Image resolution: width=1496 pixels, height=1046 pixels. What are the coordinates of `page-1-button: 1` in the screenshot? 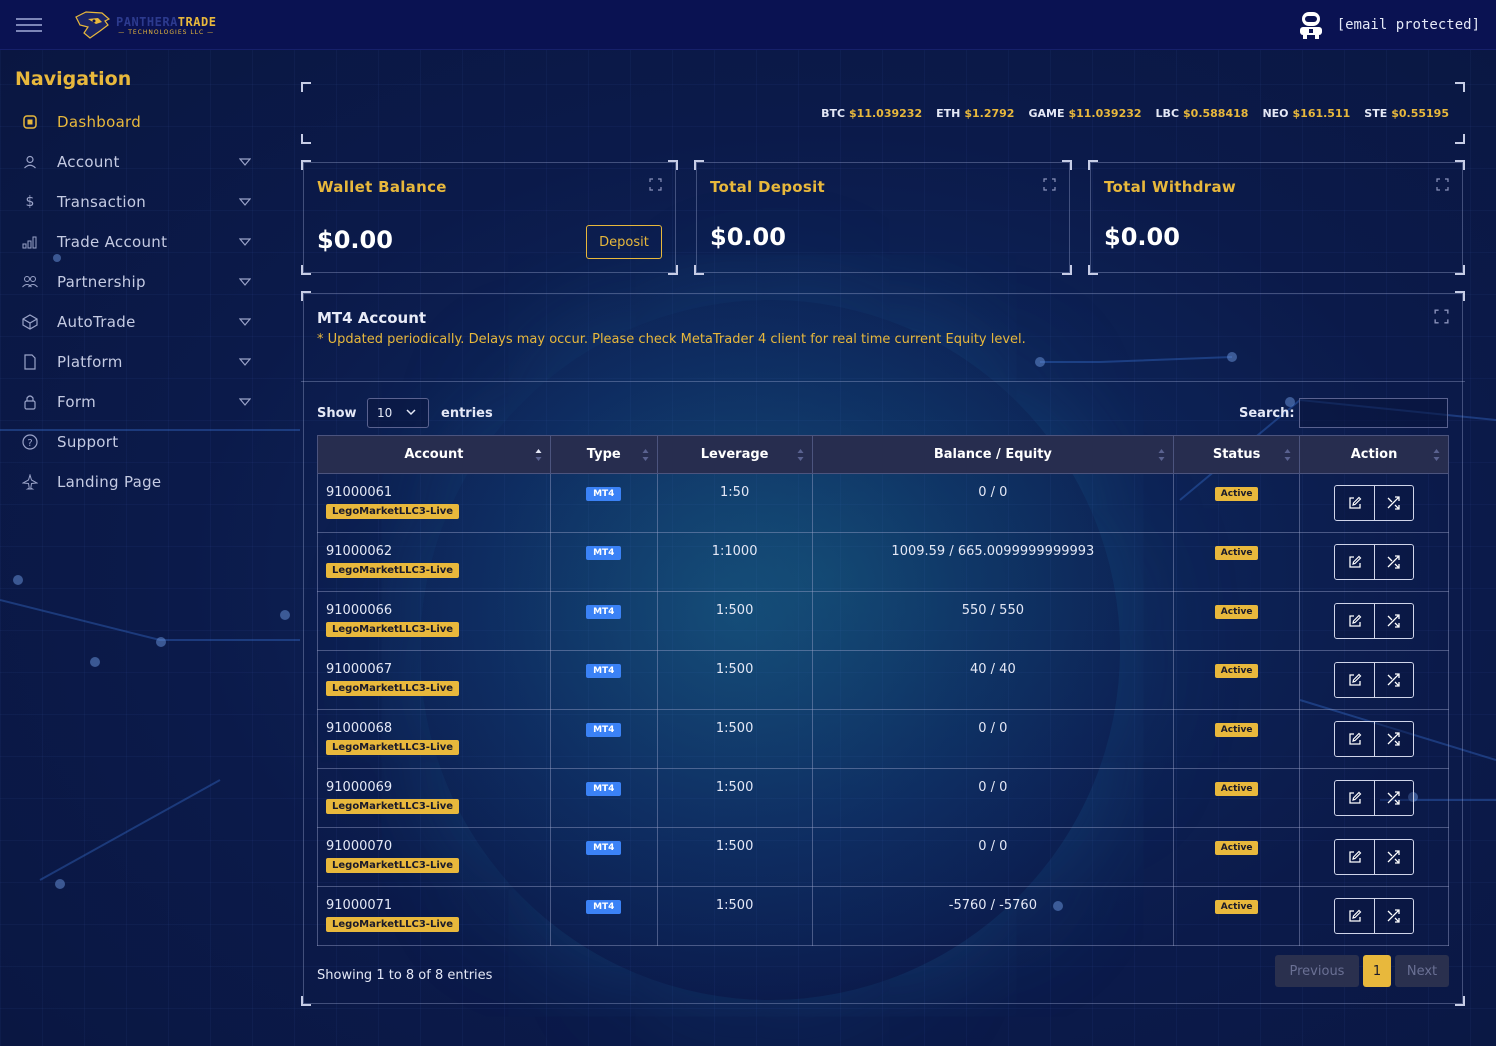 It's located at (1377, 971).